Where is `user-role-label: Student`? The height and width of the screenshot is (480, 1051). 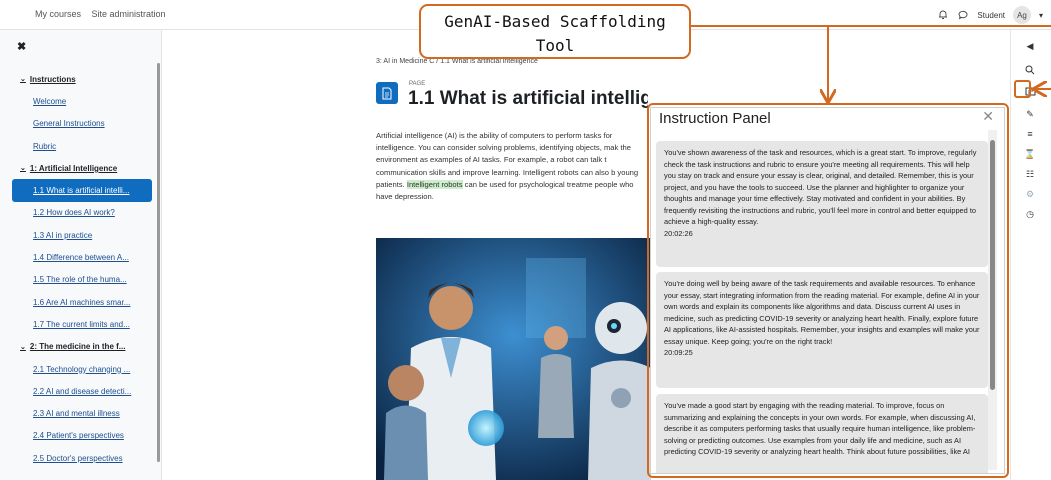 user-role-label: Student is located at coordinates (991, 15).